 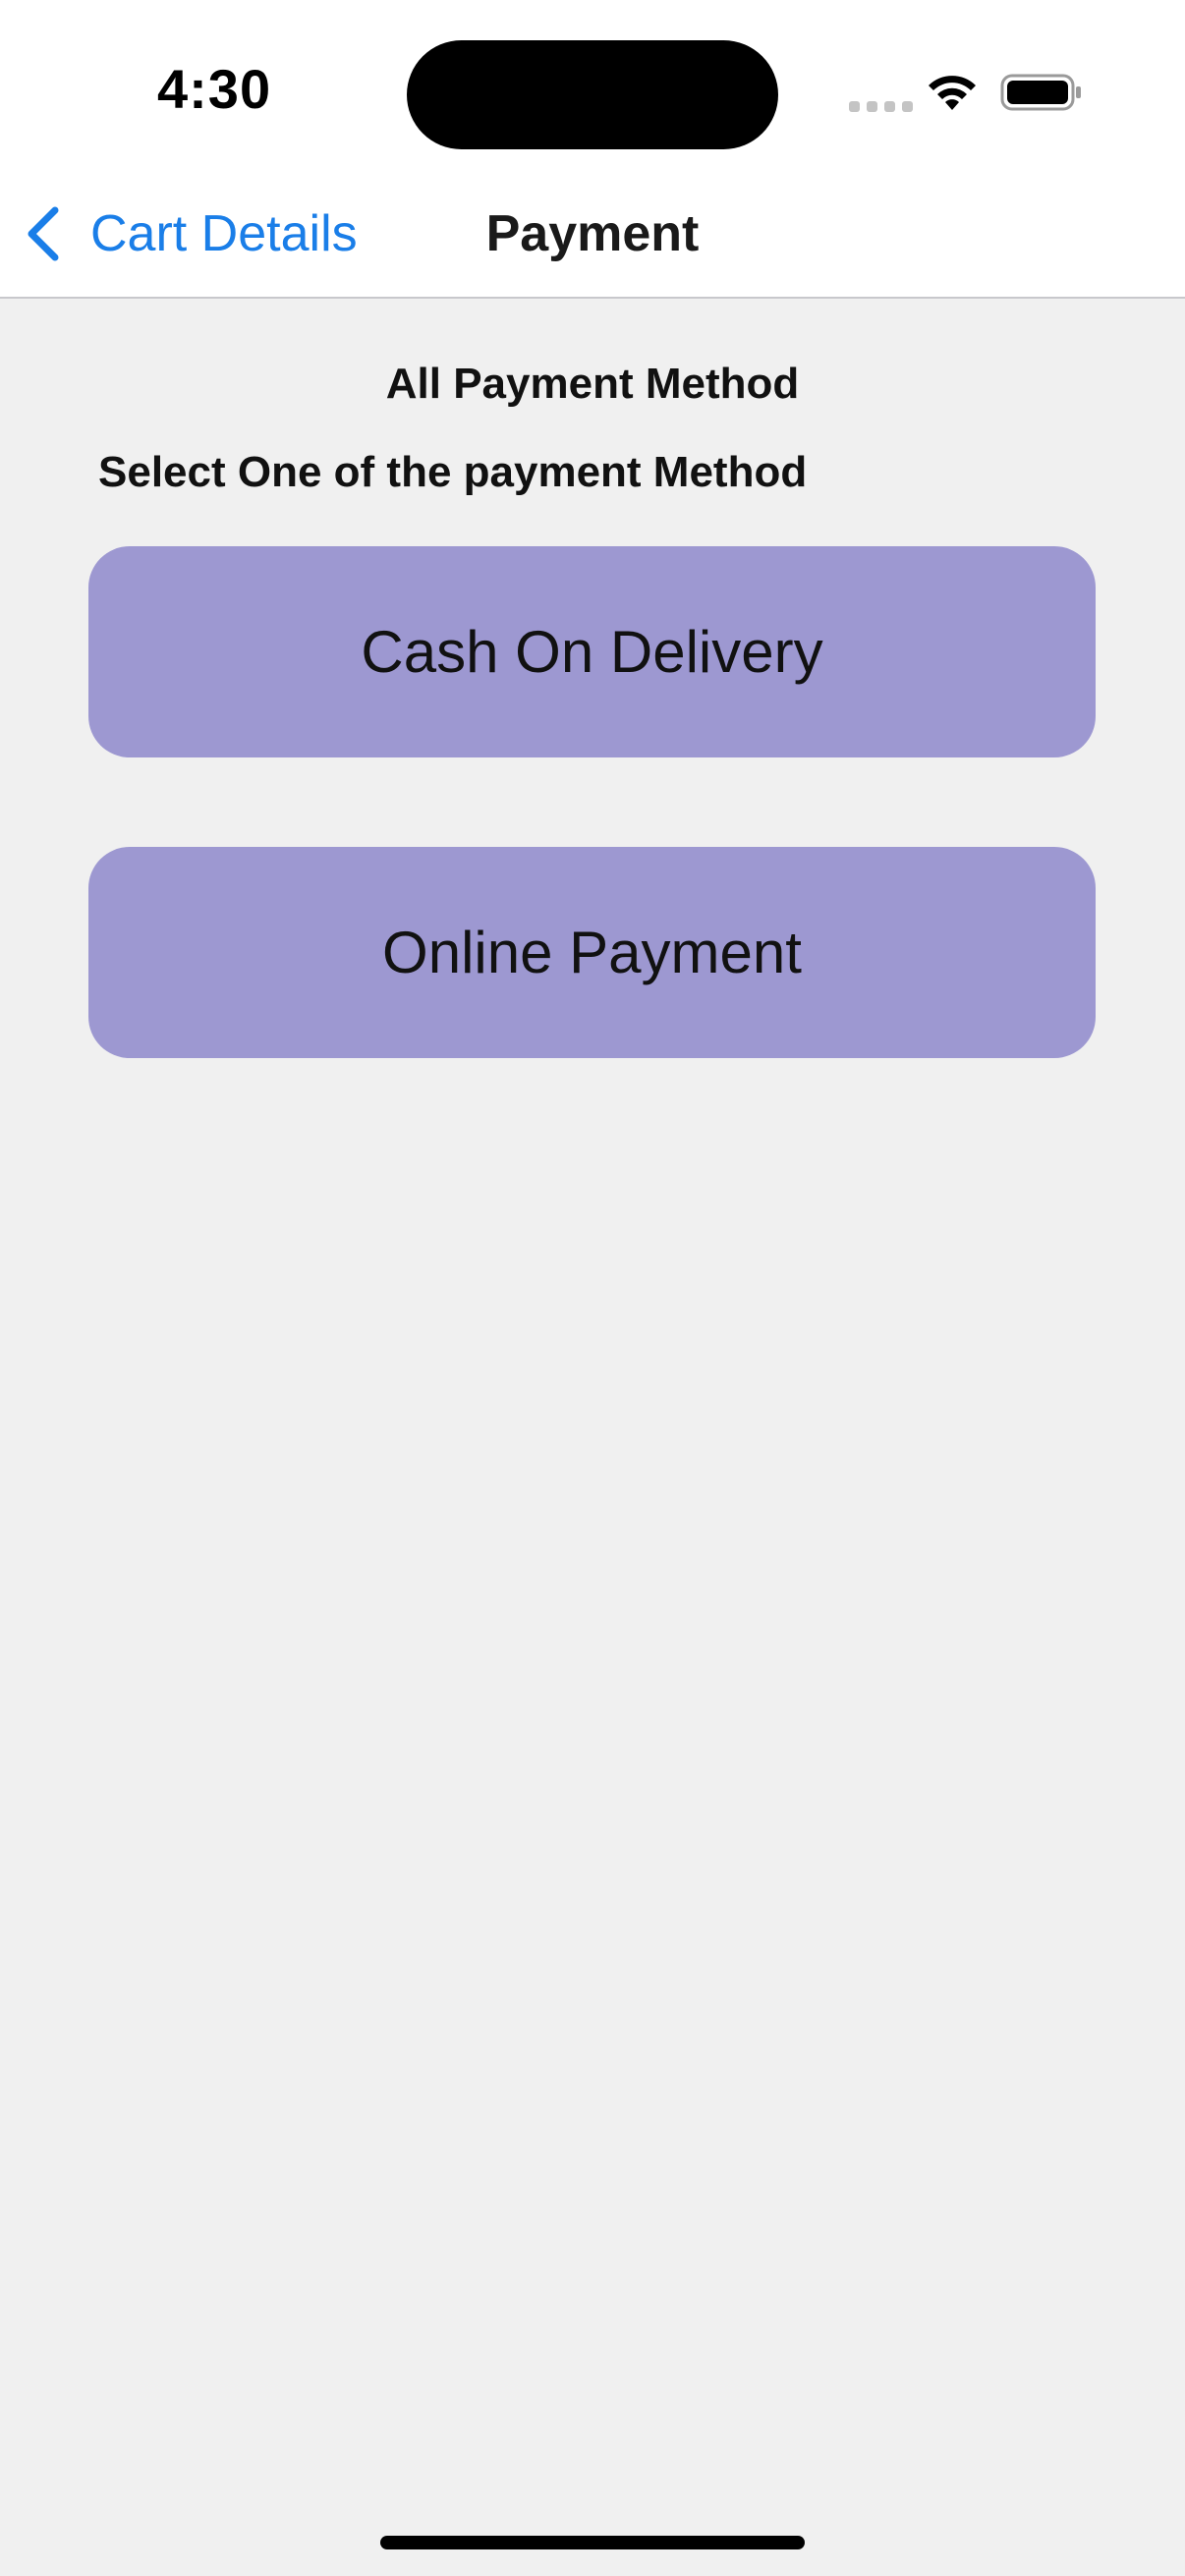 What do you see at coordinates (1041, 92) in the screenshot?
I see `battery-icon` at bounding box center [1041, 92].